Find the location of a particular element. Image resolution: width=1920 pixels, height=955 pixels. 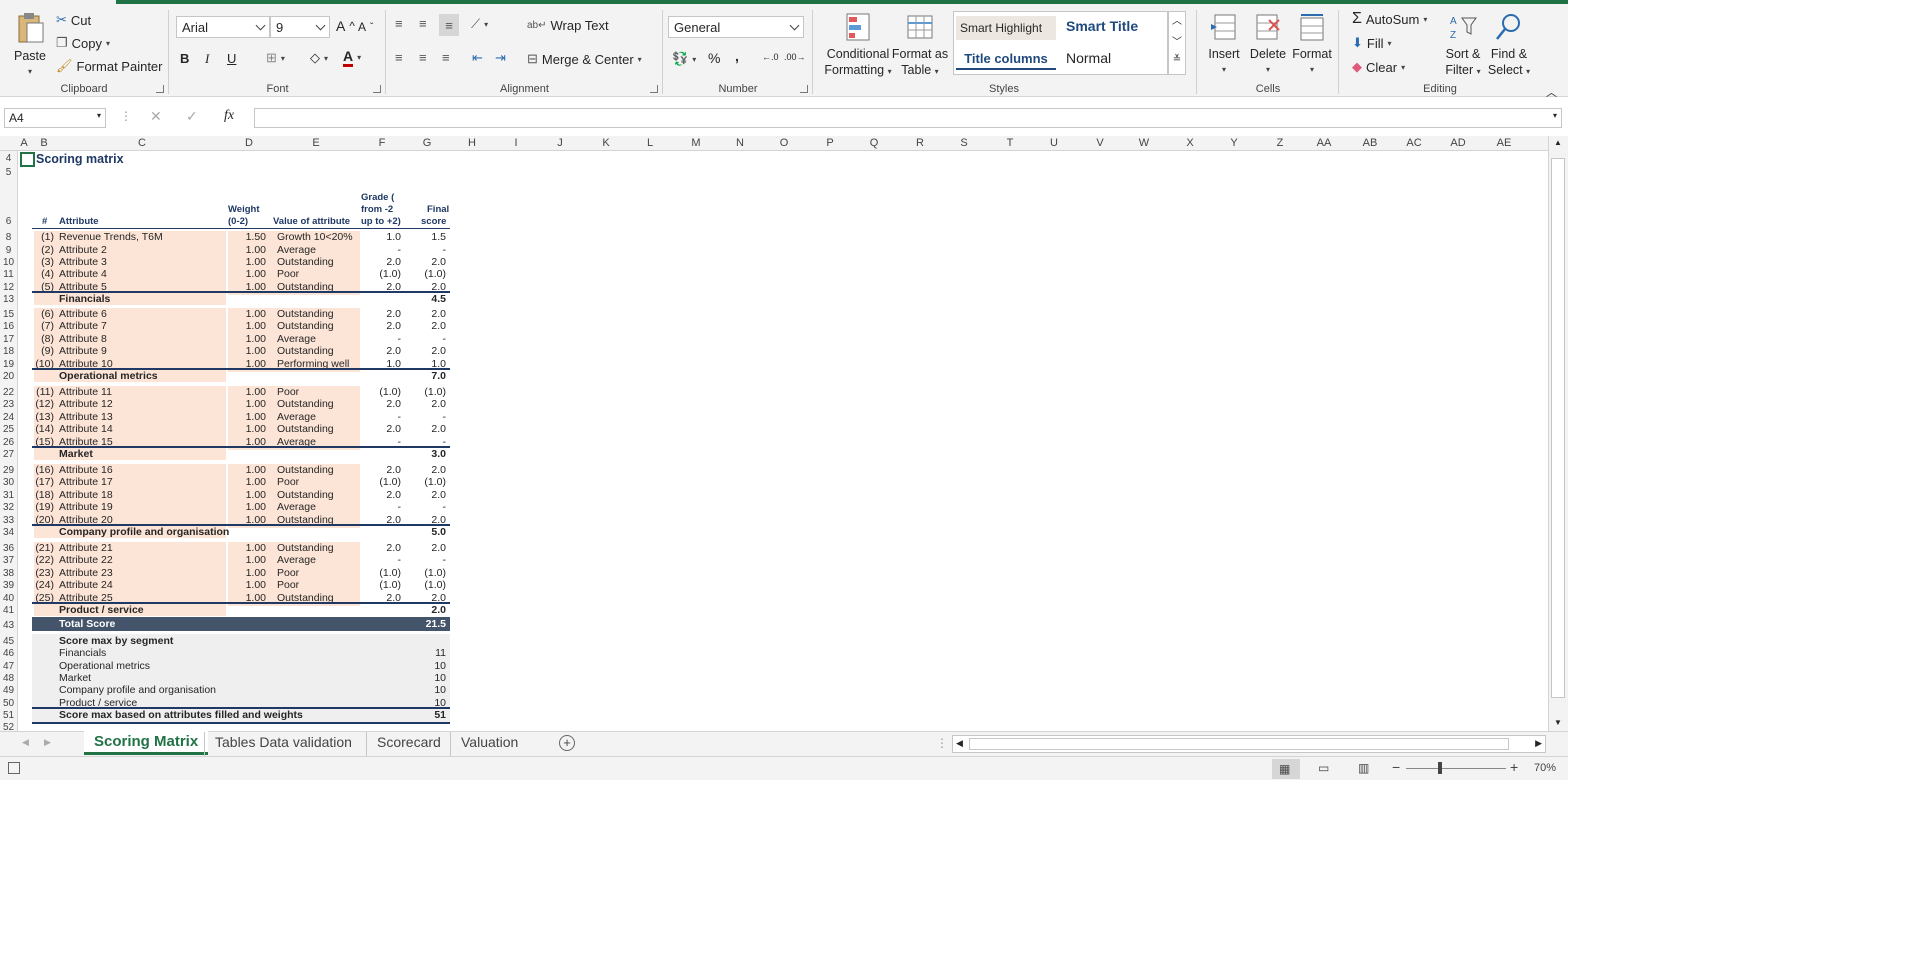

row-header: 34 is located at coordinates (8, 532).